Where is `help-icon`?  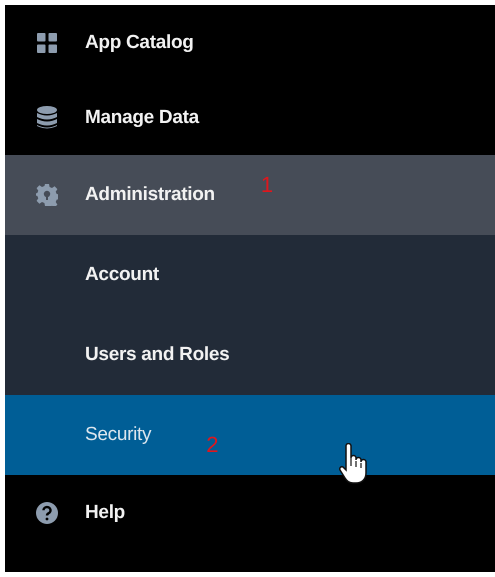
help-icon is located at coordinates (47, 513).